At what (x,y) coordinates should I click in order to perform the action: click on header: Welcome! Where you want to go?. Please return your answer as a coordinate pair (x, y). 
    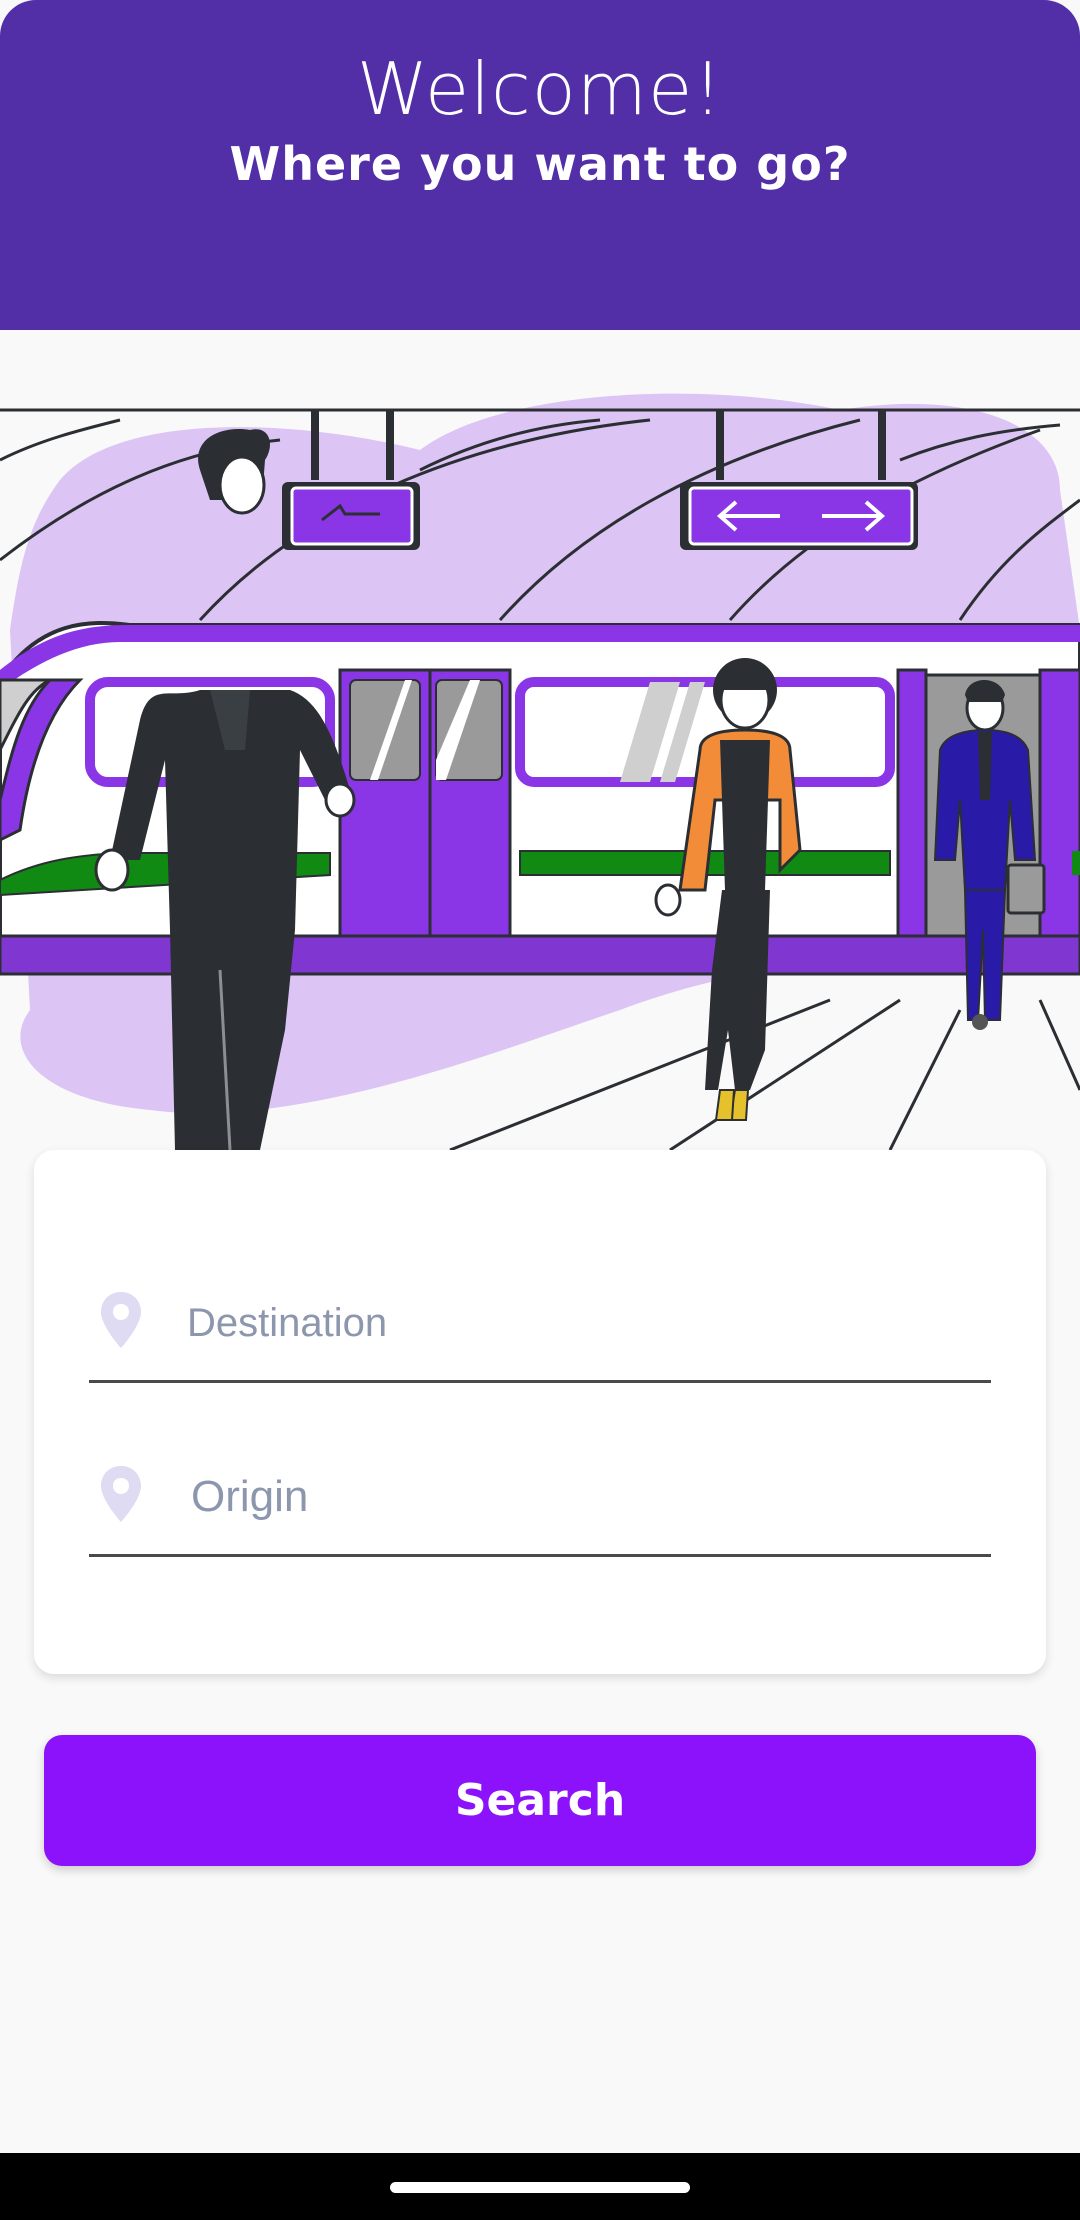
    Looking at the image, I should click on (540, 165).